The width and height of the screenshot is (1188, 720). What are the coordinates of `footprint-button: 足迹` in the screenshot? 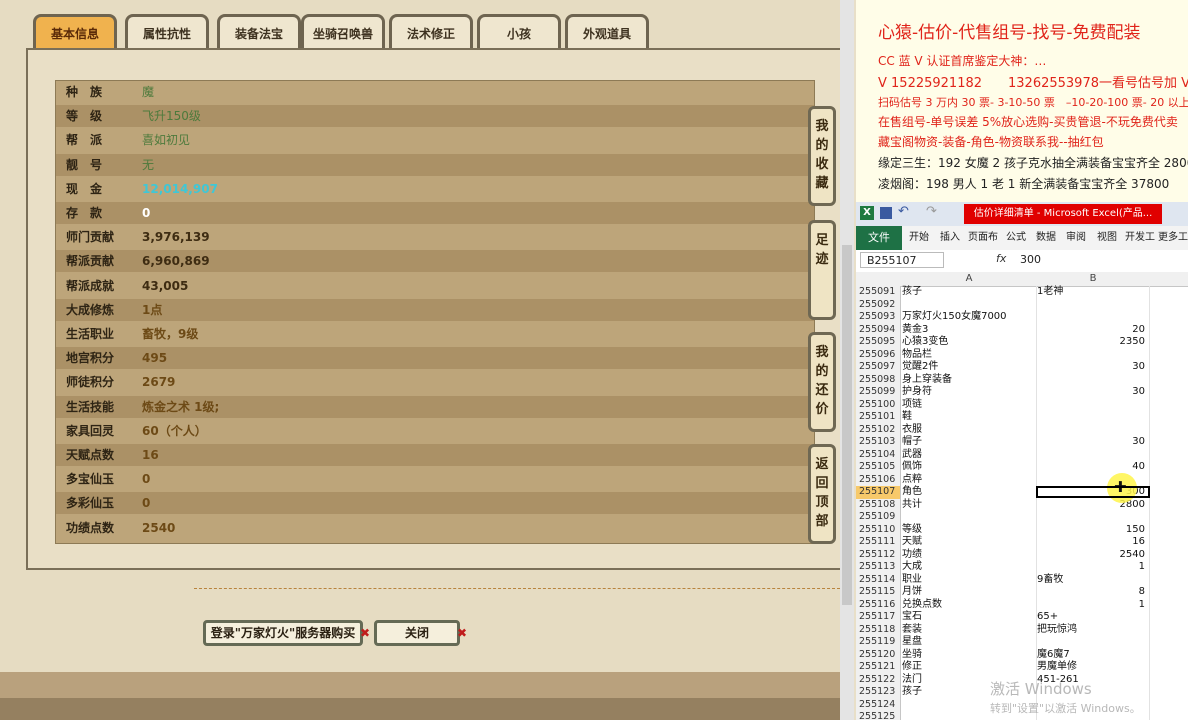 It's located at (822, 270).